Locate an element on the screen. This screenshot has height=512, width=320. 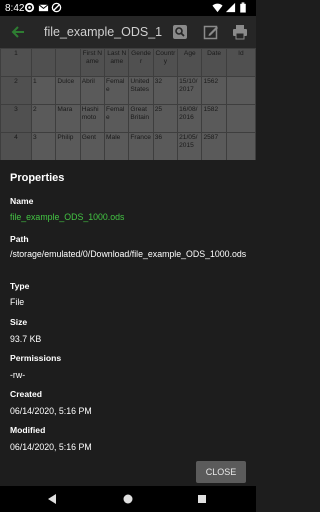
mail-icon is located at coordinates (43, 8).